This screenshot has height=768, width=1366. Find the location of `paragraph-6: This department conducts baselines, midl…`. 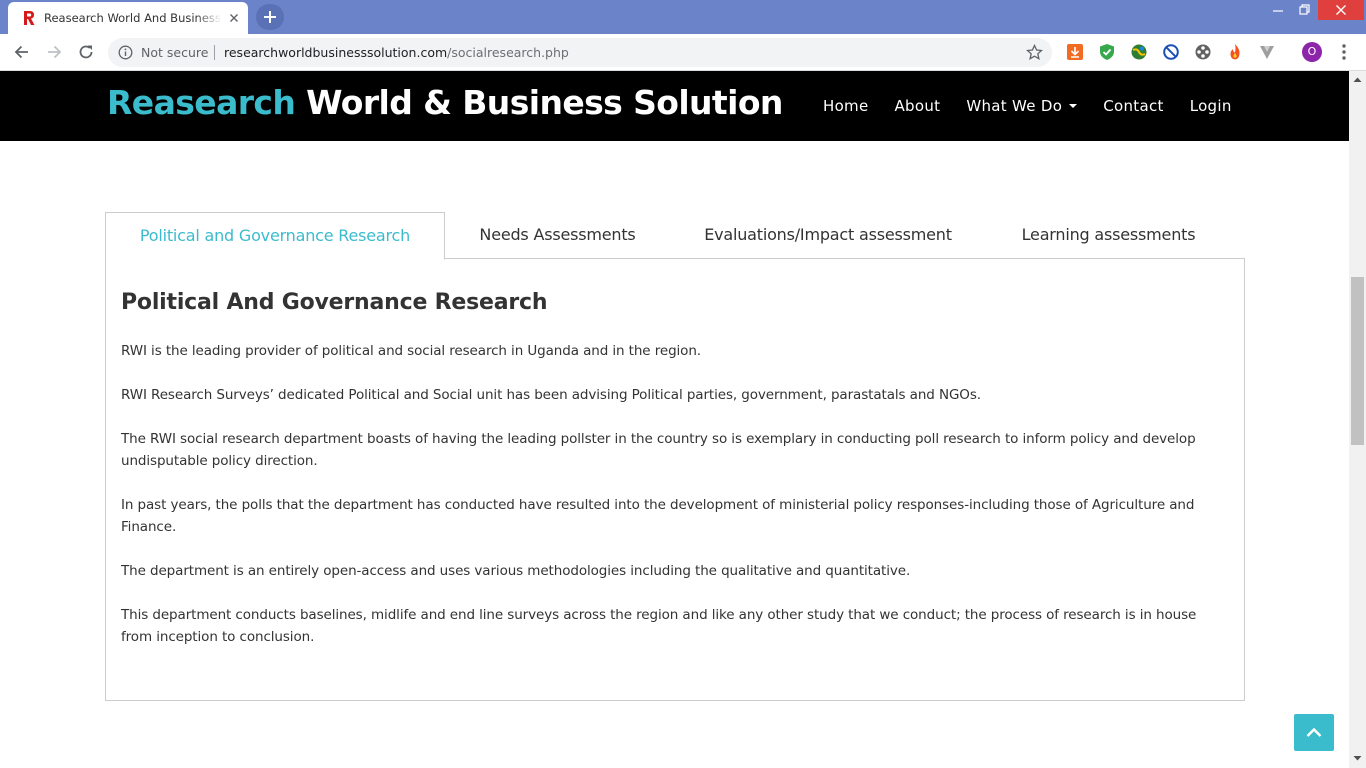

paragraph-6: This department conducts baselines, midl… is located at coordinates (659, 626).